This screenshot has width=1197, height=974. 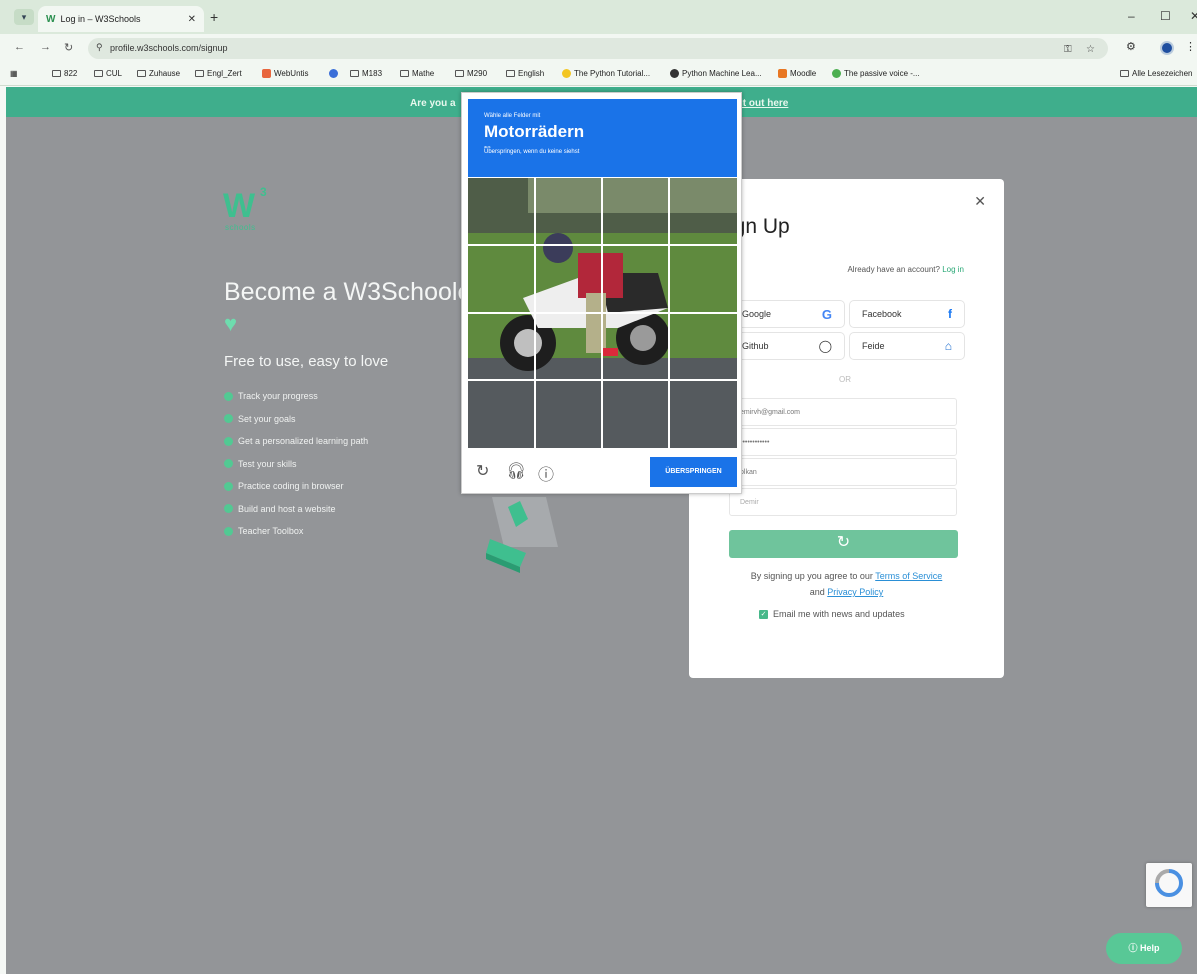 What do you see at coordinates (266, 73) in the screenshot?
I see `webuntis-icon` at bounding box center [266, 73].